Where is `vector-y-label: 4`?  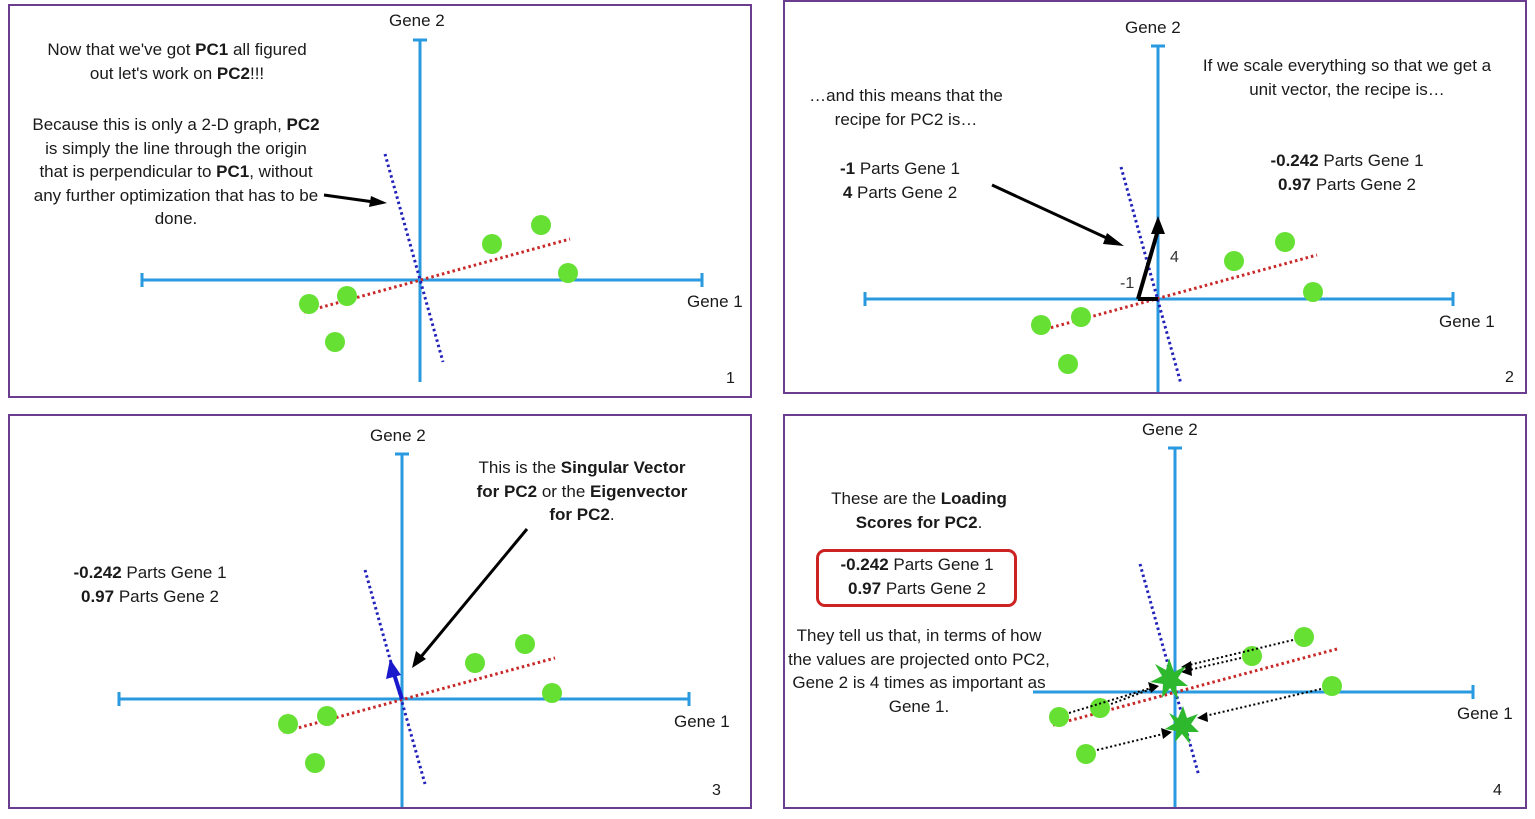
vector-y-label: 4 is located at coordinates (1174, 257).